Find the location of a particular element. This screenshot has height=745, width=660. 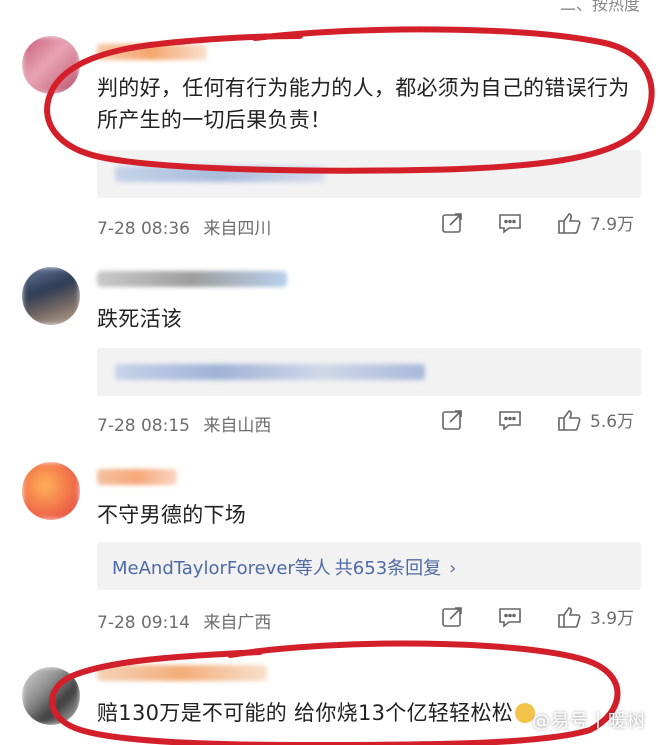

comment-meta: 7-28 08:15 来自山西 is located at coordinates (184, 423).